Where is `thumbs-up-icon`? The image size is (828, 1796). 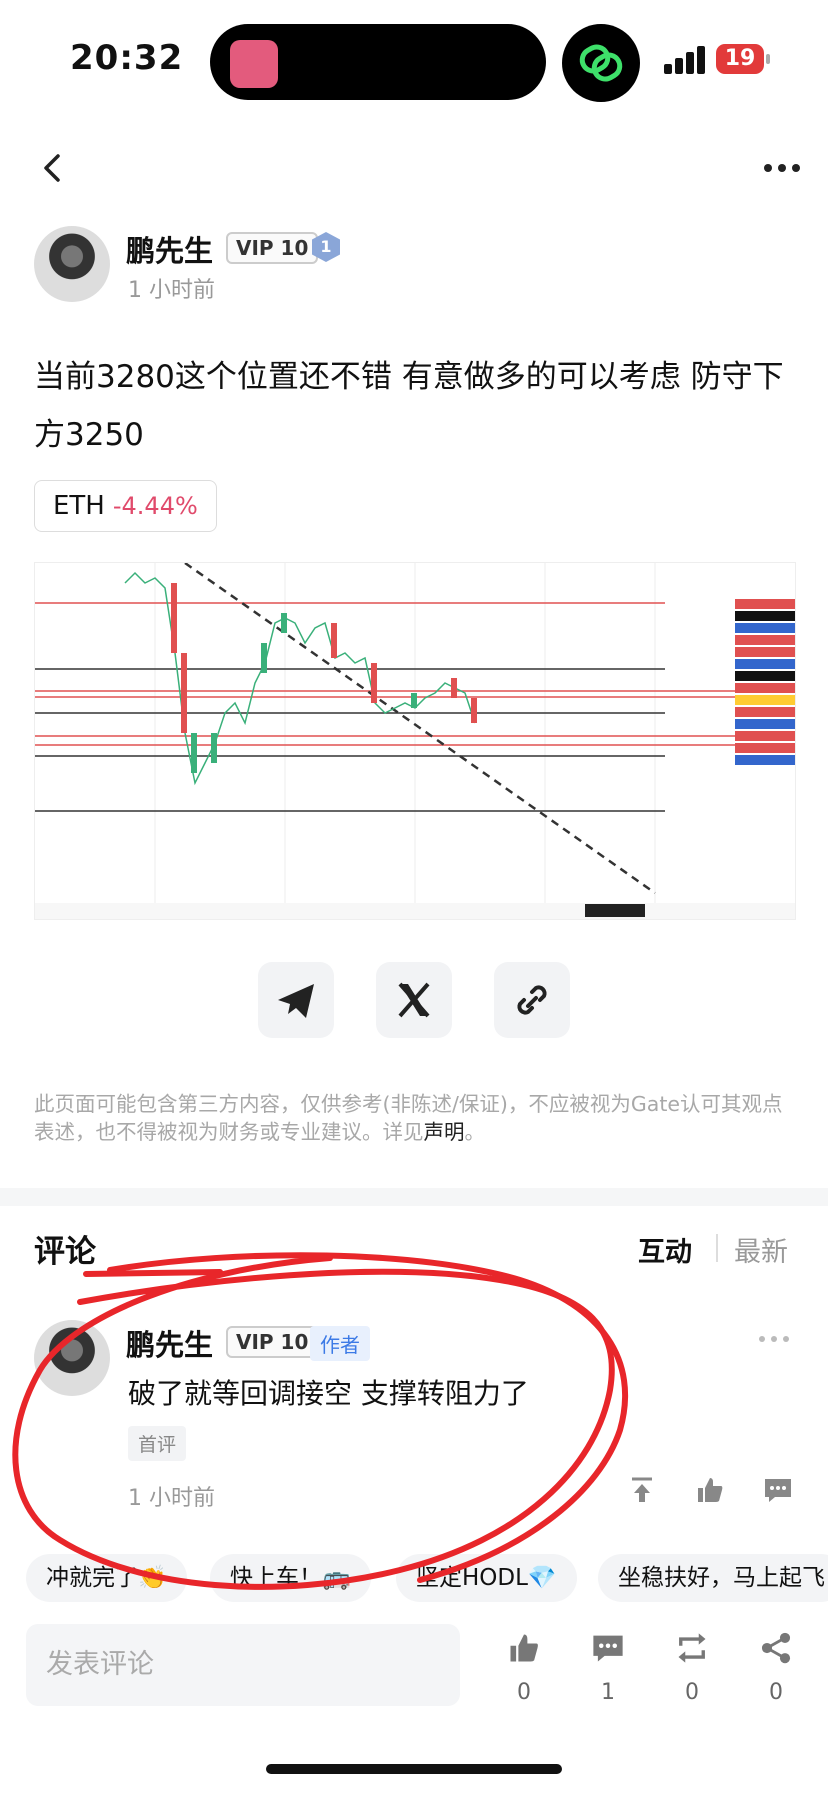 thumbs-up-icon is located at coordinates (524, 1648).